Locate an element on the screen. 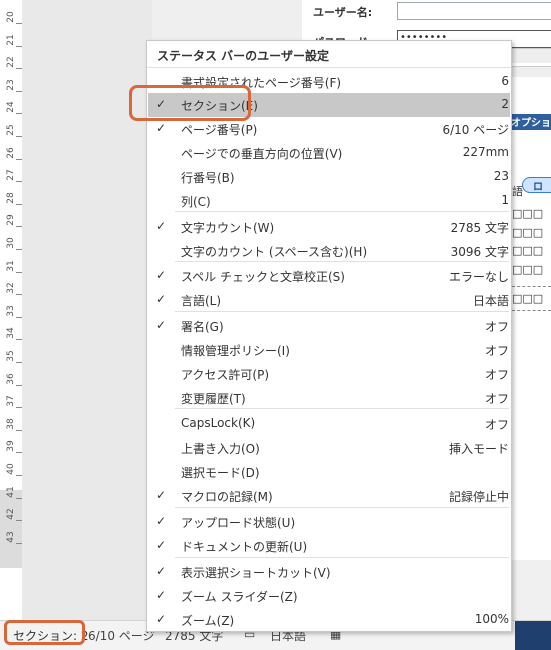 The image size is (551, 650). page-header-area is located at coordinates (227, 20).